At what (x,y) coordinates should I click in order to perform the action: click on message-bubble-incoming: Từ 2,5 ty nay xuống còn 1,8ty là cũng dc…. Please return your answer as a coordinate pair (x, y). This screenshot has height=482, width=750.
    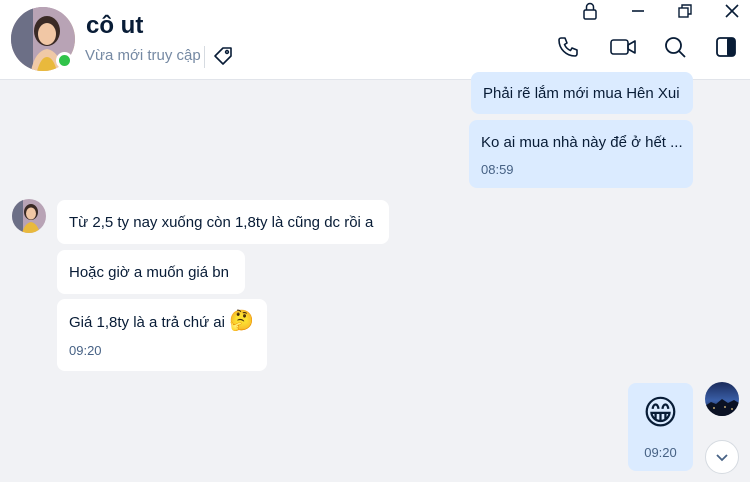
    Looking at the image, I should click on (223, 222).